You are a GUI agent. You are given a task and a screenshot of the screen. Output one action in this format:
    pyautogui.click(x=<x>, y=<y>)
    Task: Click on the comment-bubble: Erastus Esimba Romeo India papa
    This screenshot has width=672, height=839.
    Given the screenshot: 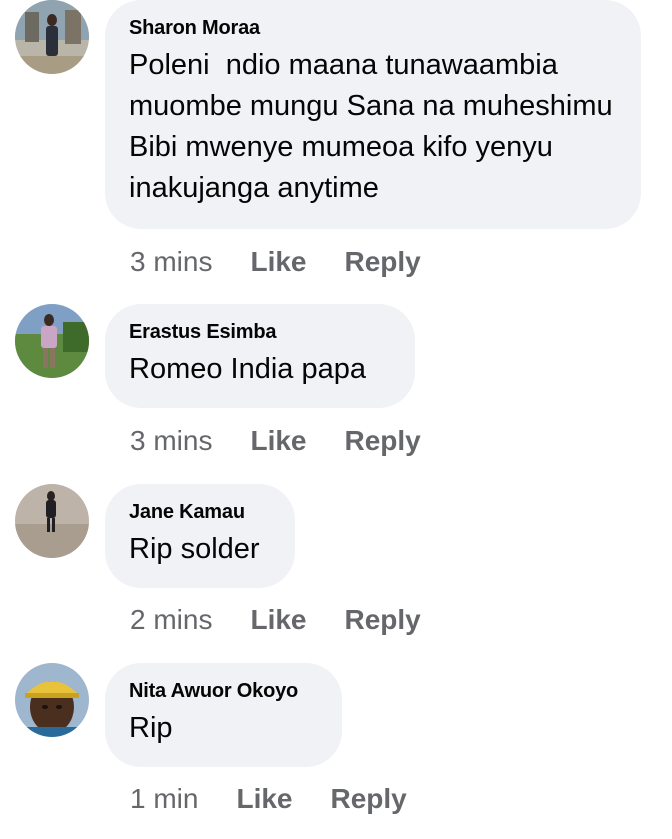 What is the action you would take?
    pyautogui.click(x=260, y=356)
    